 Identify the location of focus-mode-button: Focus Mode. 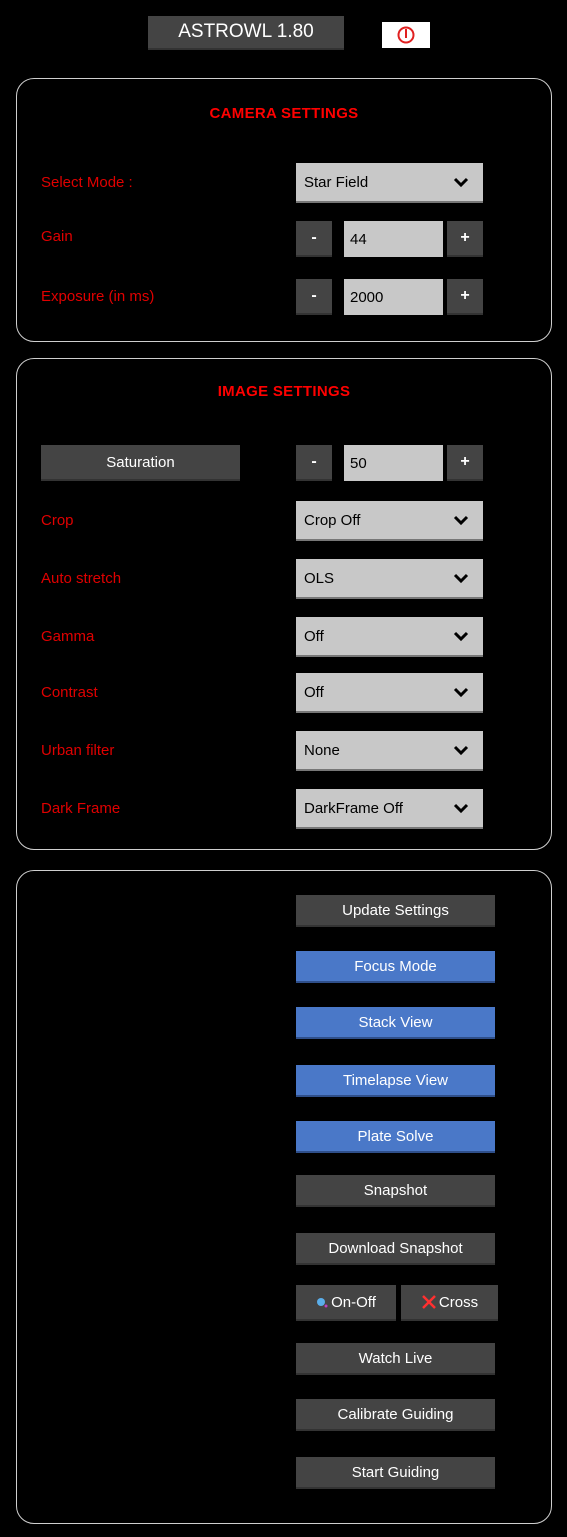
(395, 967).